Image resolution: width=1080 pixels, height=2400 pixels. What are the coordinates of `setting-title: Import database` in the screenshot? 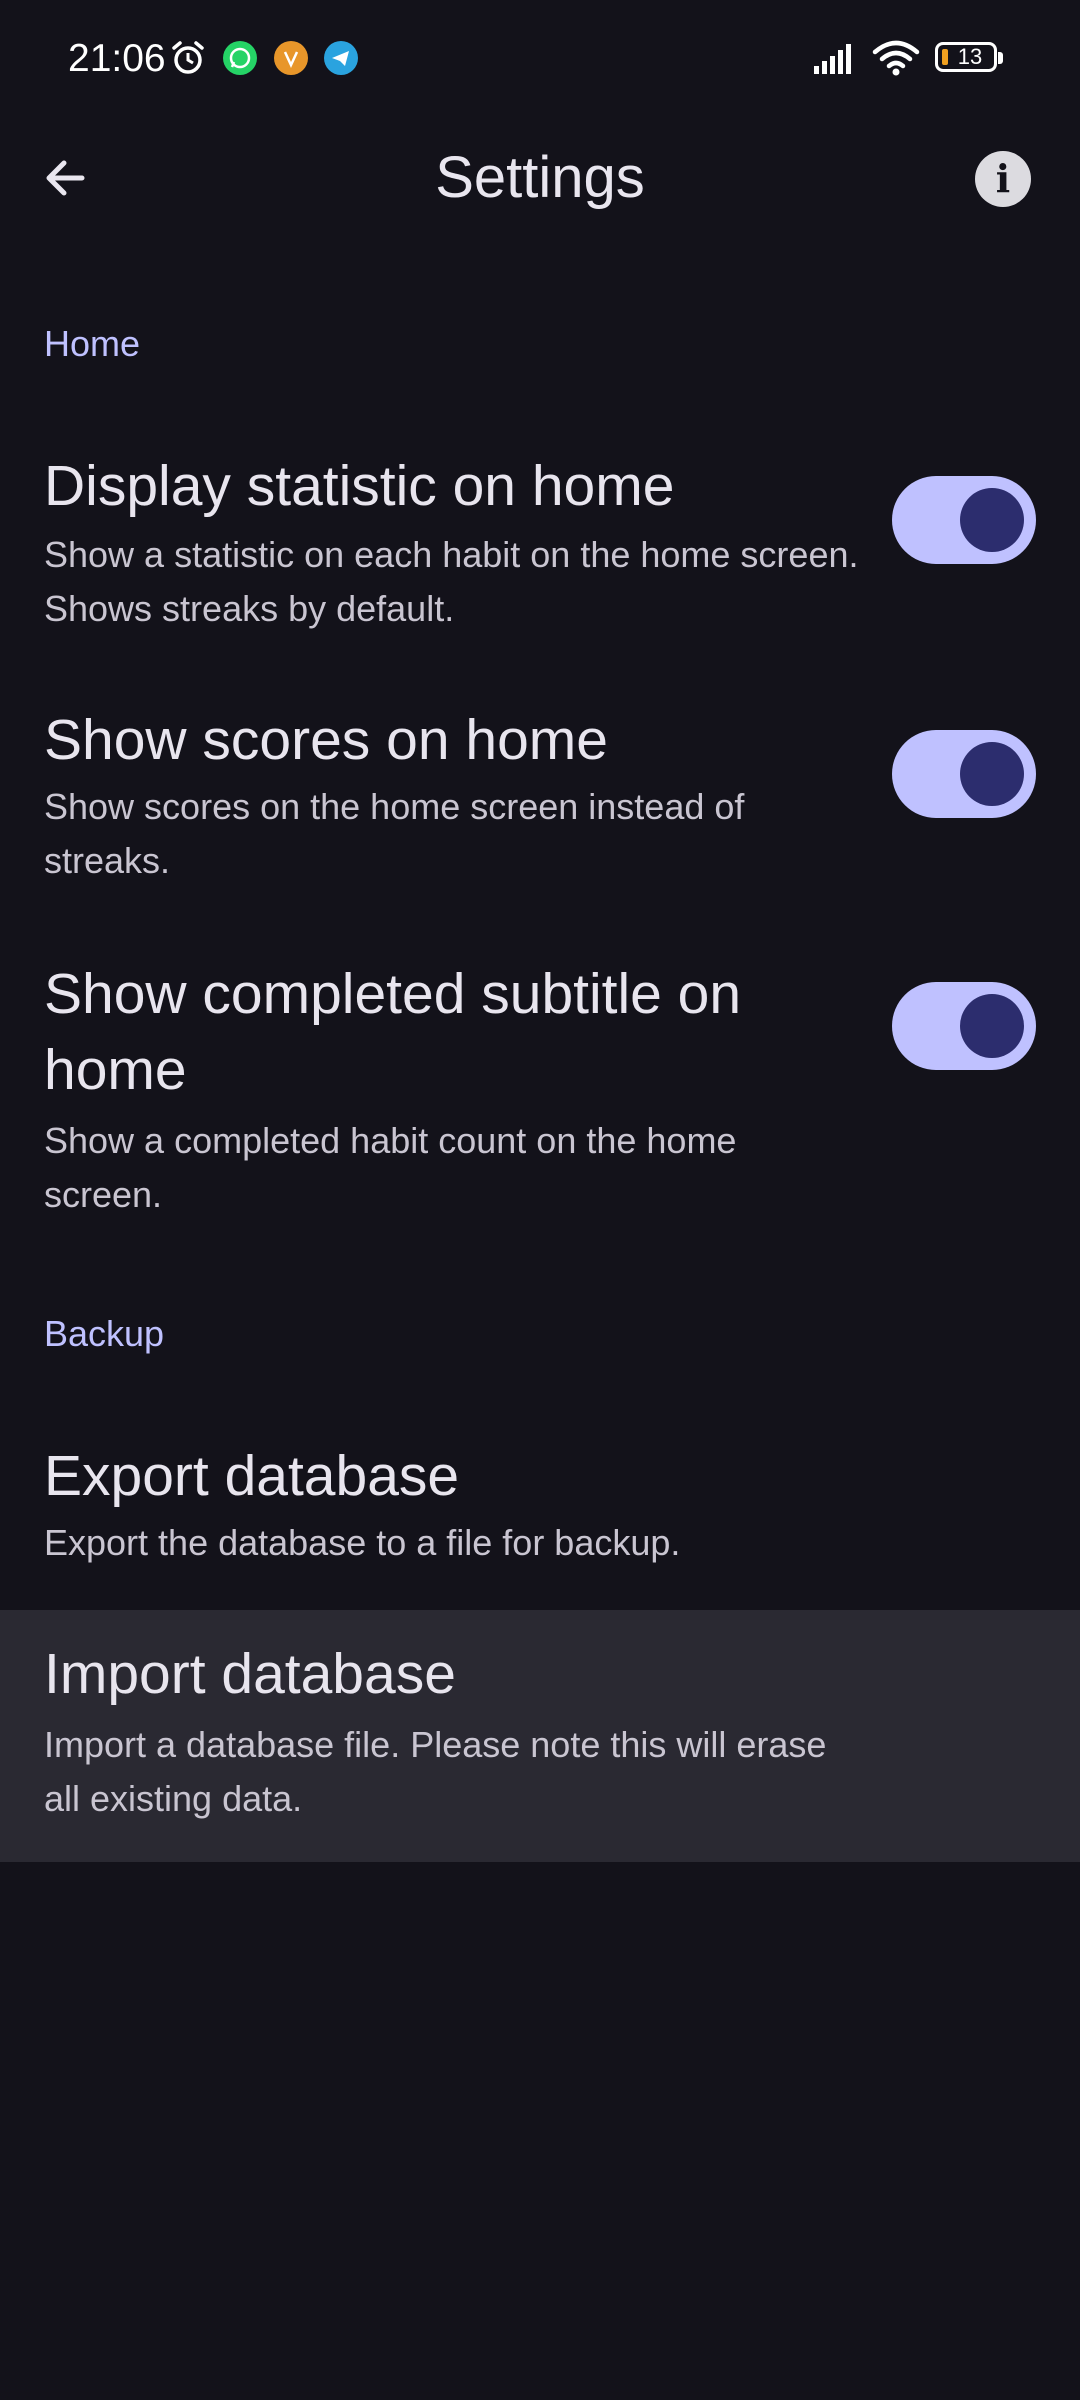 It's located at (250, 1674).